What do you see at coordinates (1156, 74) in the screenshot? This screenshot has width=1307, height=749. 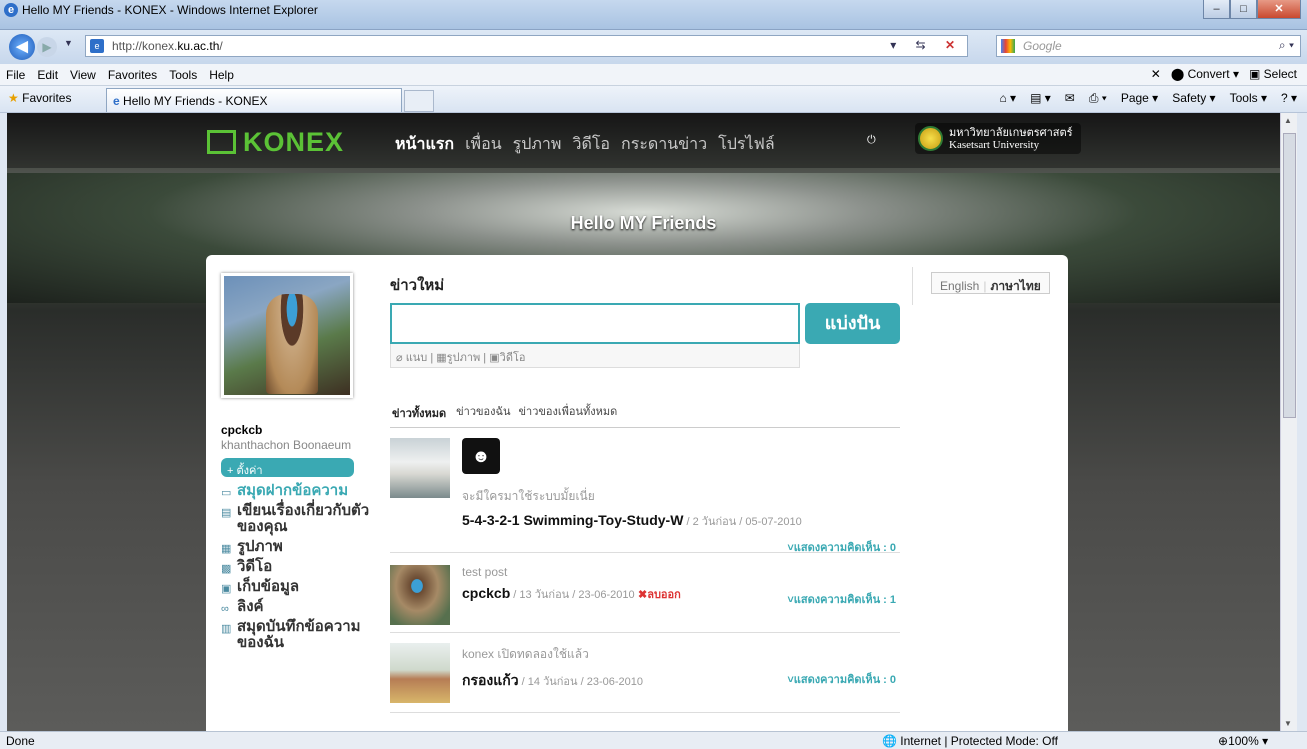 I see `close-toolbar-icon: ✕` at bounding box center [1156, 74].